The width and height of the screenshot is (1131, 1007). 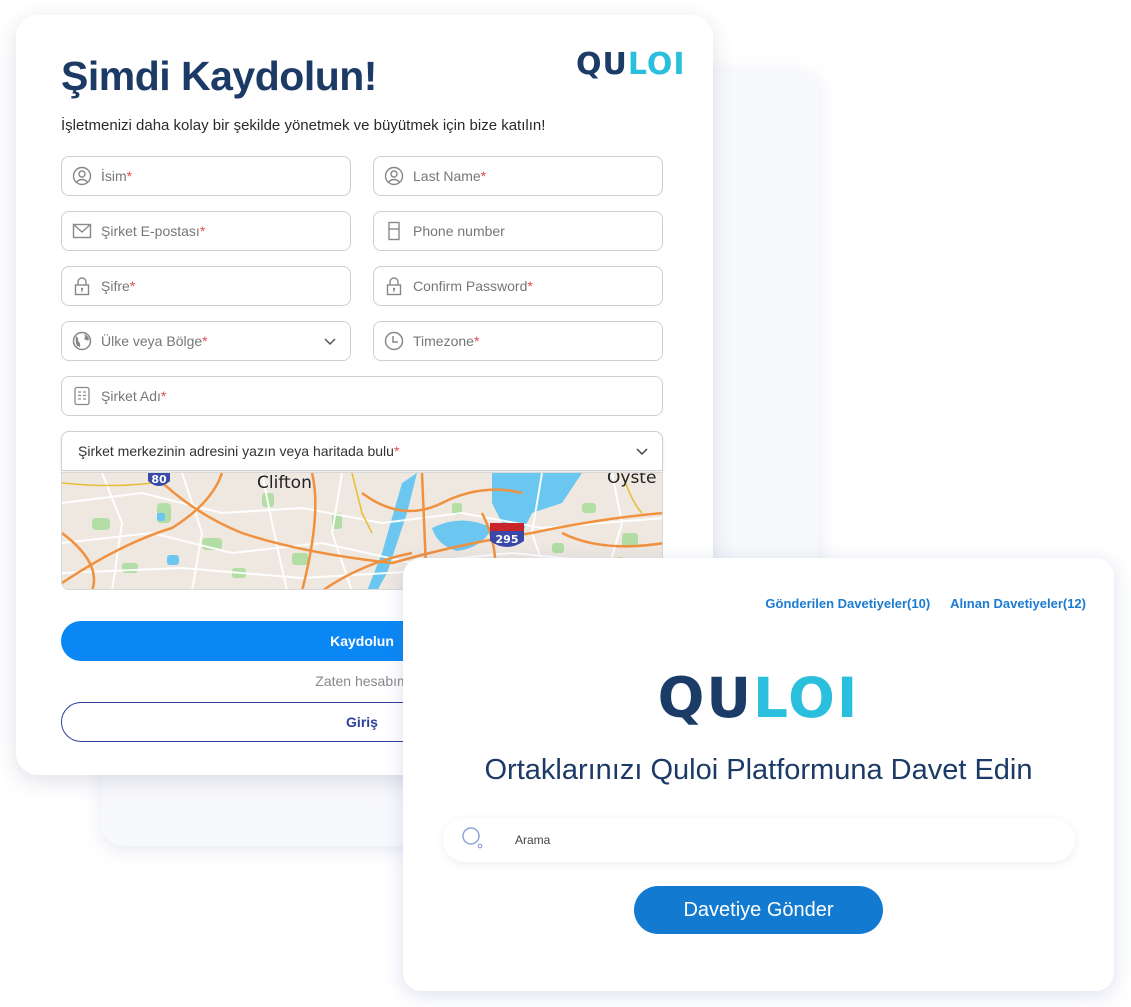 I want to click on first-name-field: İsim *, so click(x=206, y=176).